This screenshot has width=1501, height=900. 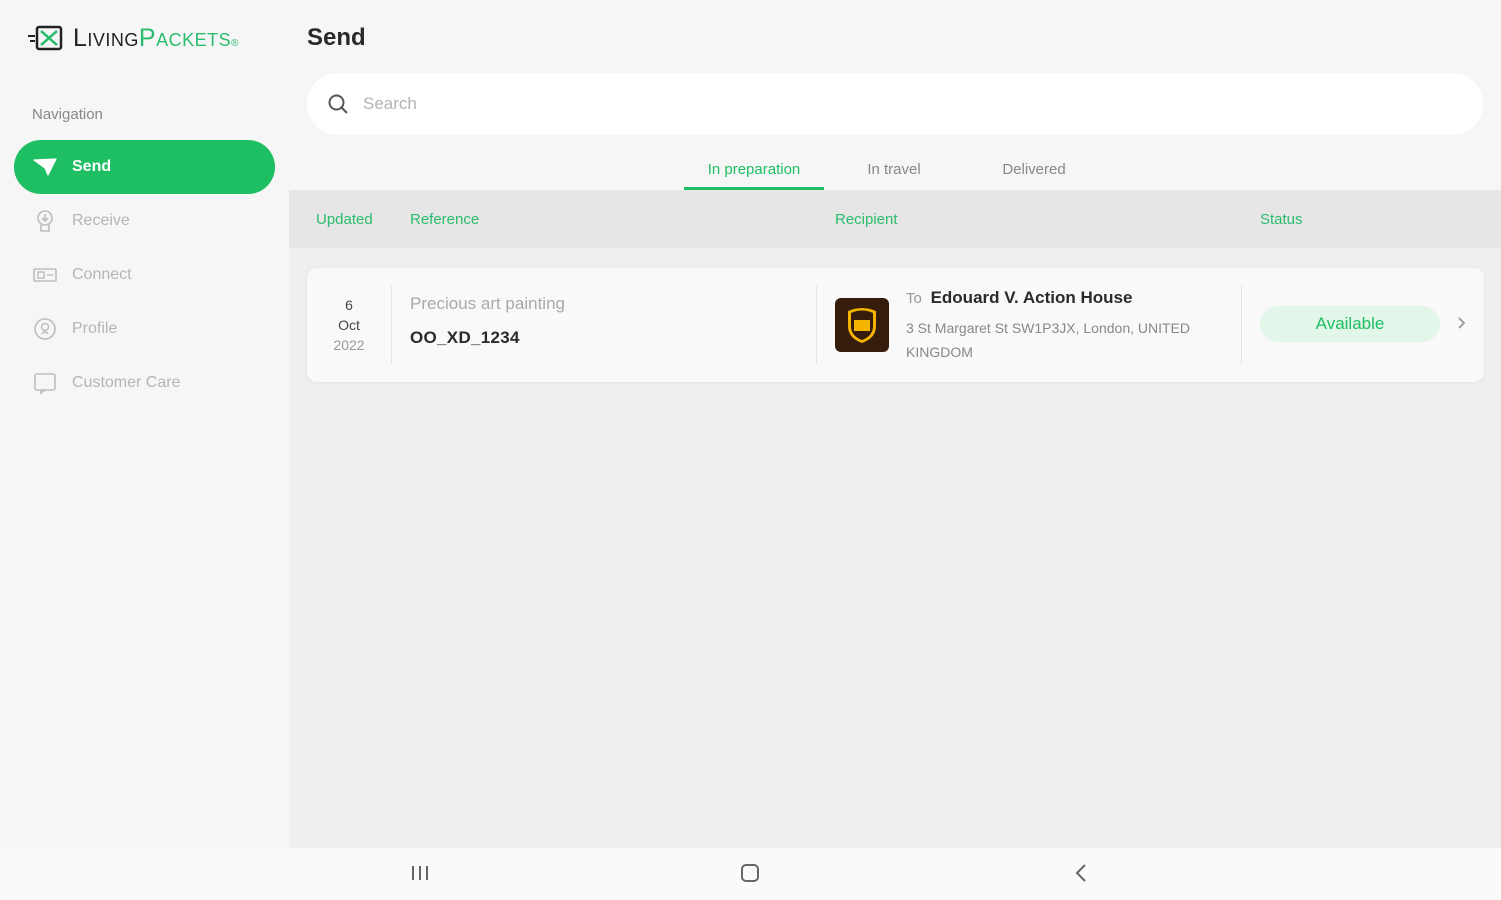 What do you see at coordinates (344, 219) in the screenshot?
I see `column-header-updated: Updated` at bounding box center [344, 219].